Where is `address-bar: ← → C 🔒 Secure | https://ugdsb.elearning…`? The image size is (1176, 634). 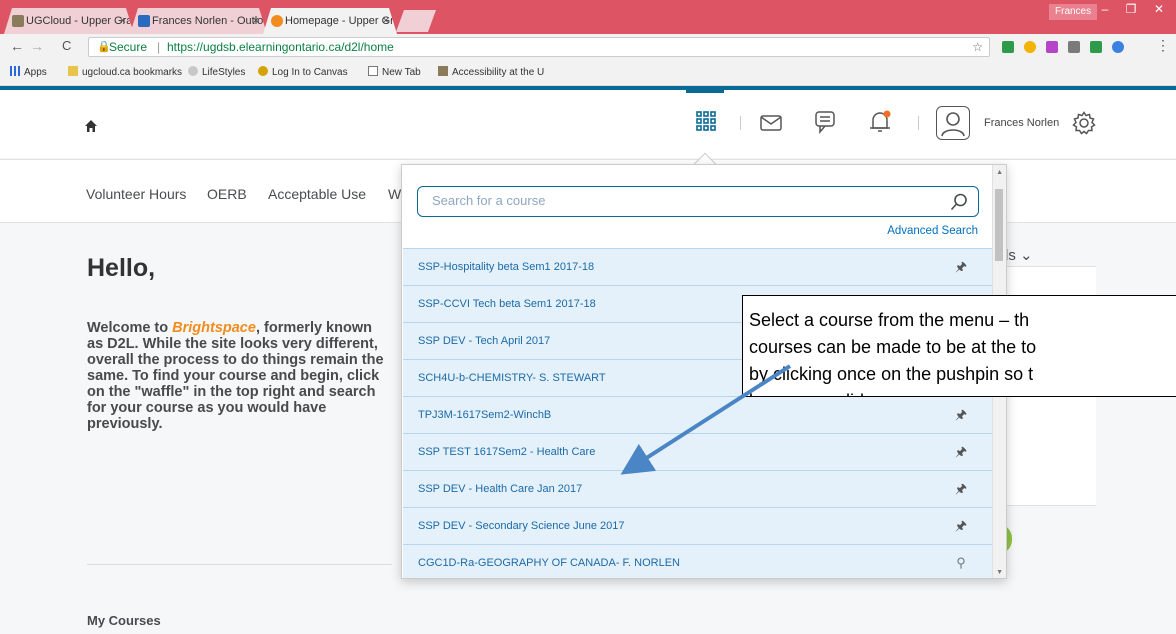 address-bar: ← → C 🔒 Secure | https://ugdsb.elearning… is located at coordinates (588, 47).